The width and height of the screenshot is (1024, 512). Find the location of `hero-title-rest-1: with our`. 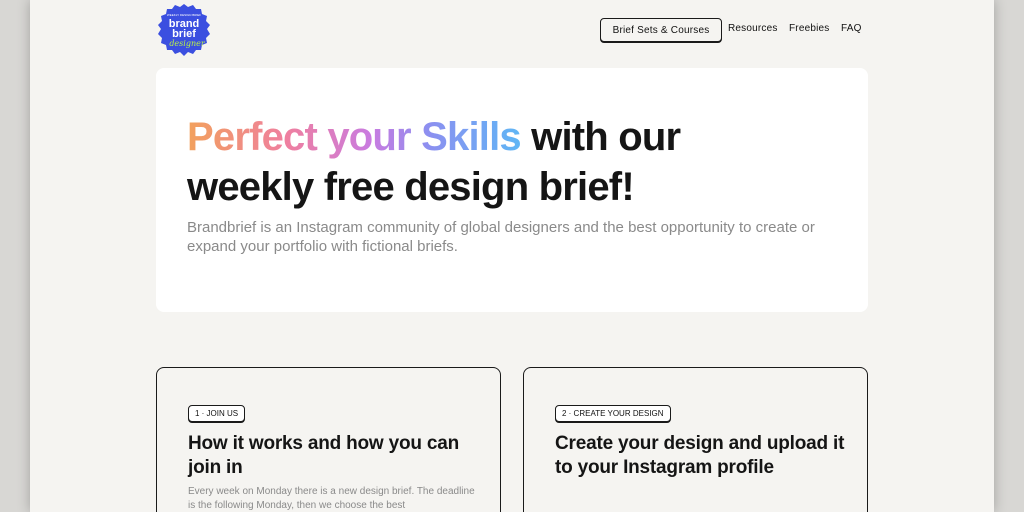

hero-title-rest-1: with our is located at coordinates (600, 137).